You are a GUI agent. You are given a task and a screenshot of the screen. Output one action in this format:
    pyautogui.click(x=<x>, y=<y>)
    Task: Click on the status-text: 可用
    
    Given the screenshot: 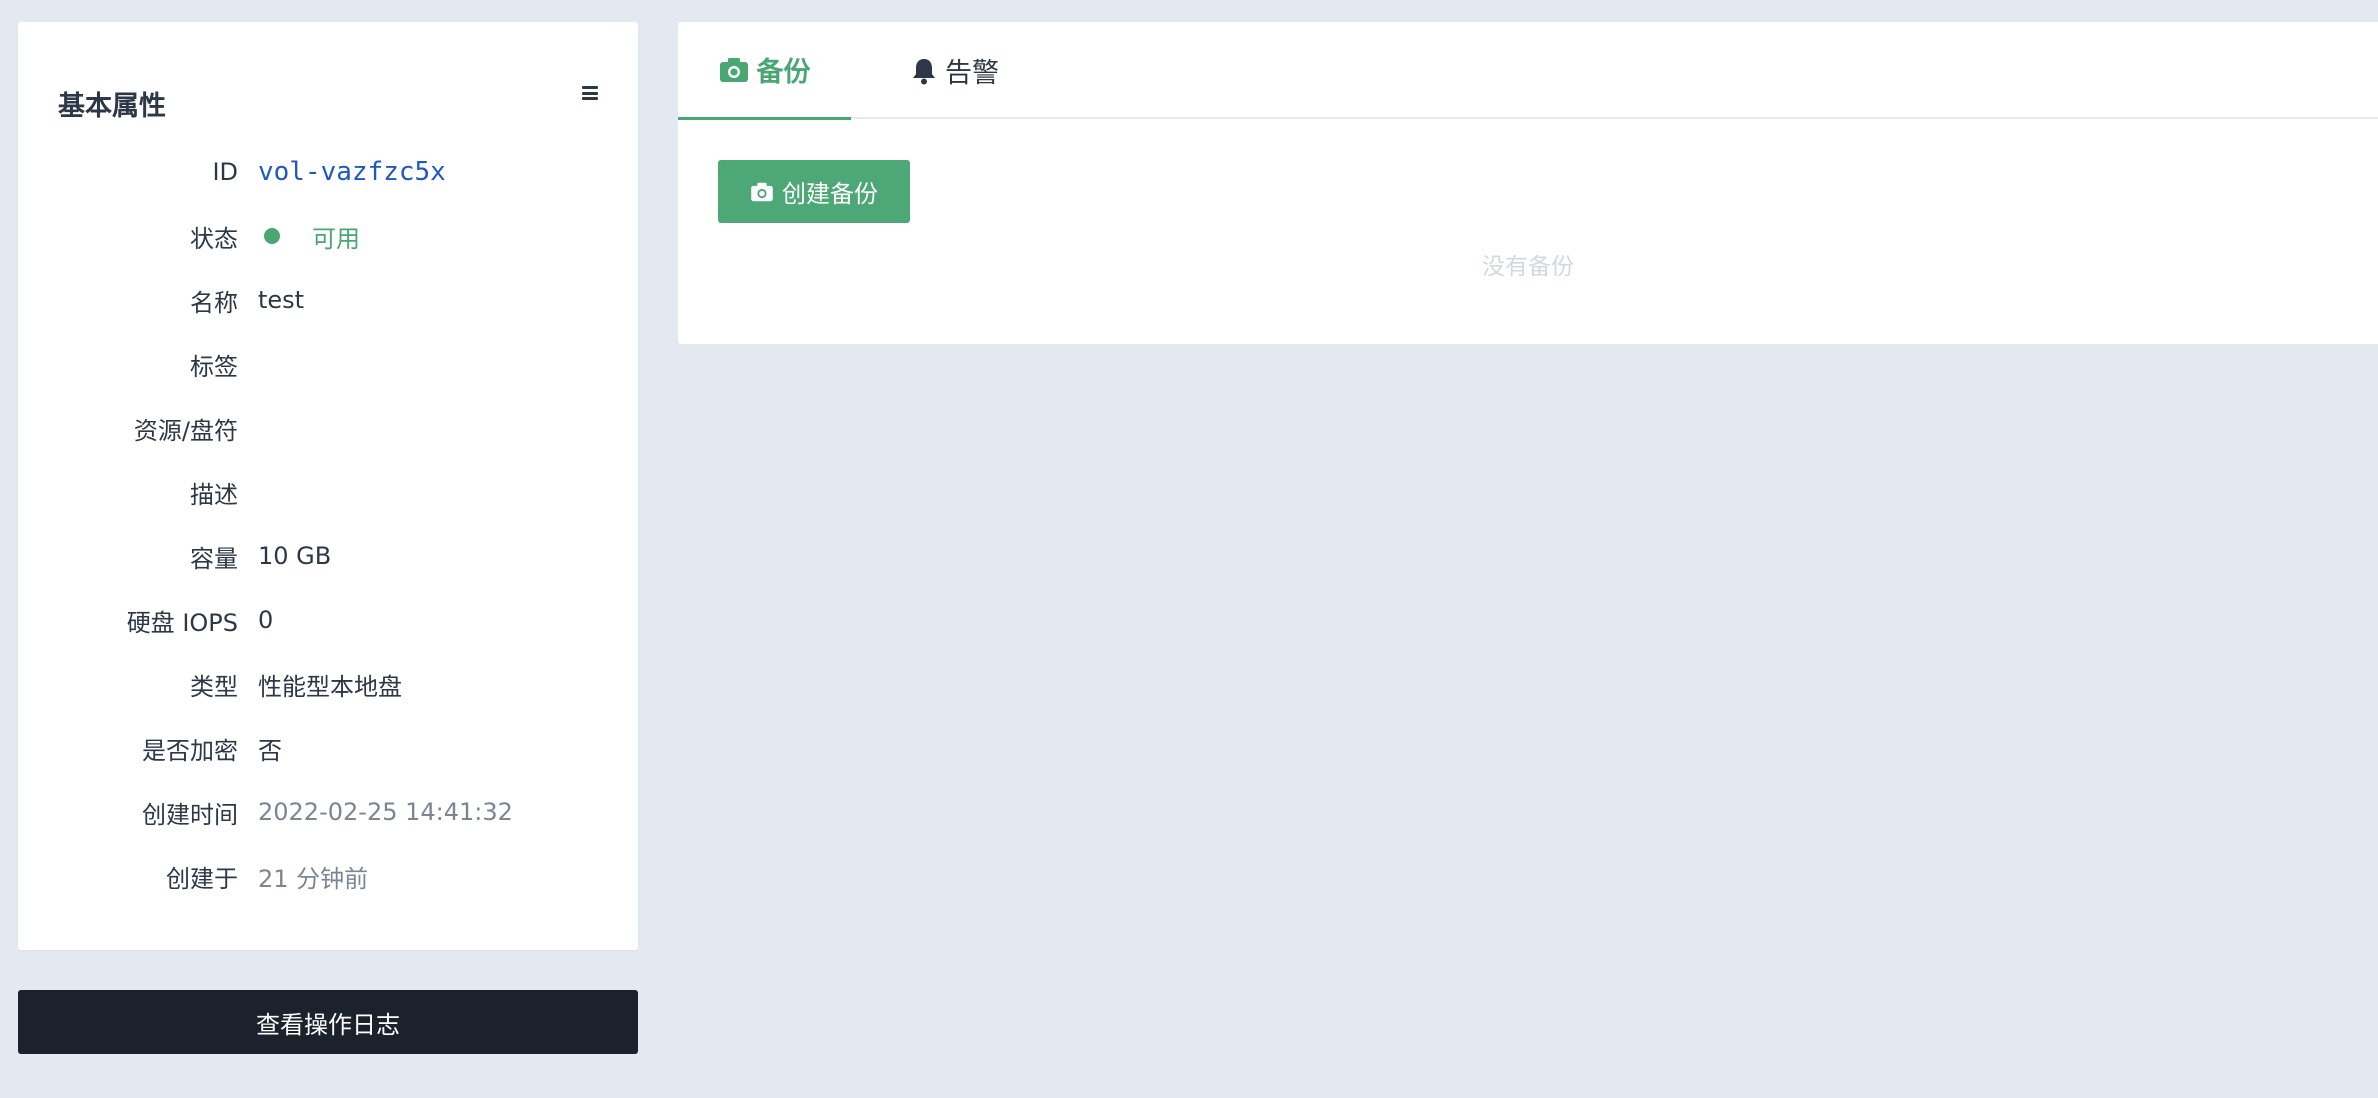 What is the action you would take?
    pyautogui.click(x=336, y=238)
    